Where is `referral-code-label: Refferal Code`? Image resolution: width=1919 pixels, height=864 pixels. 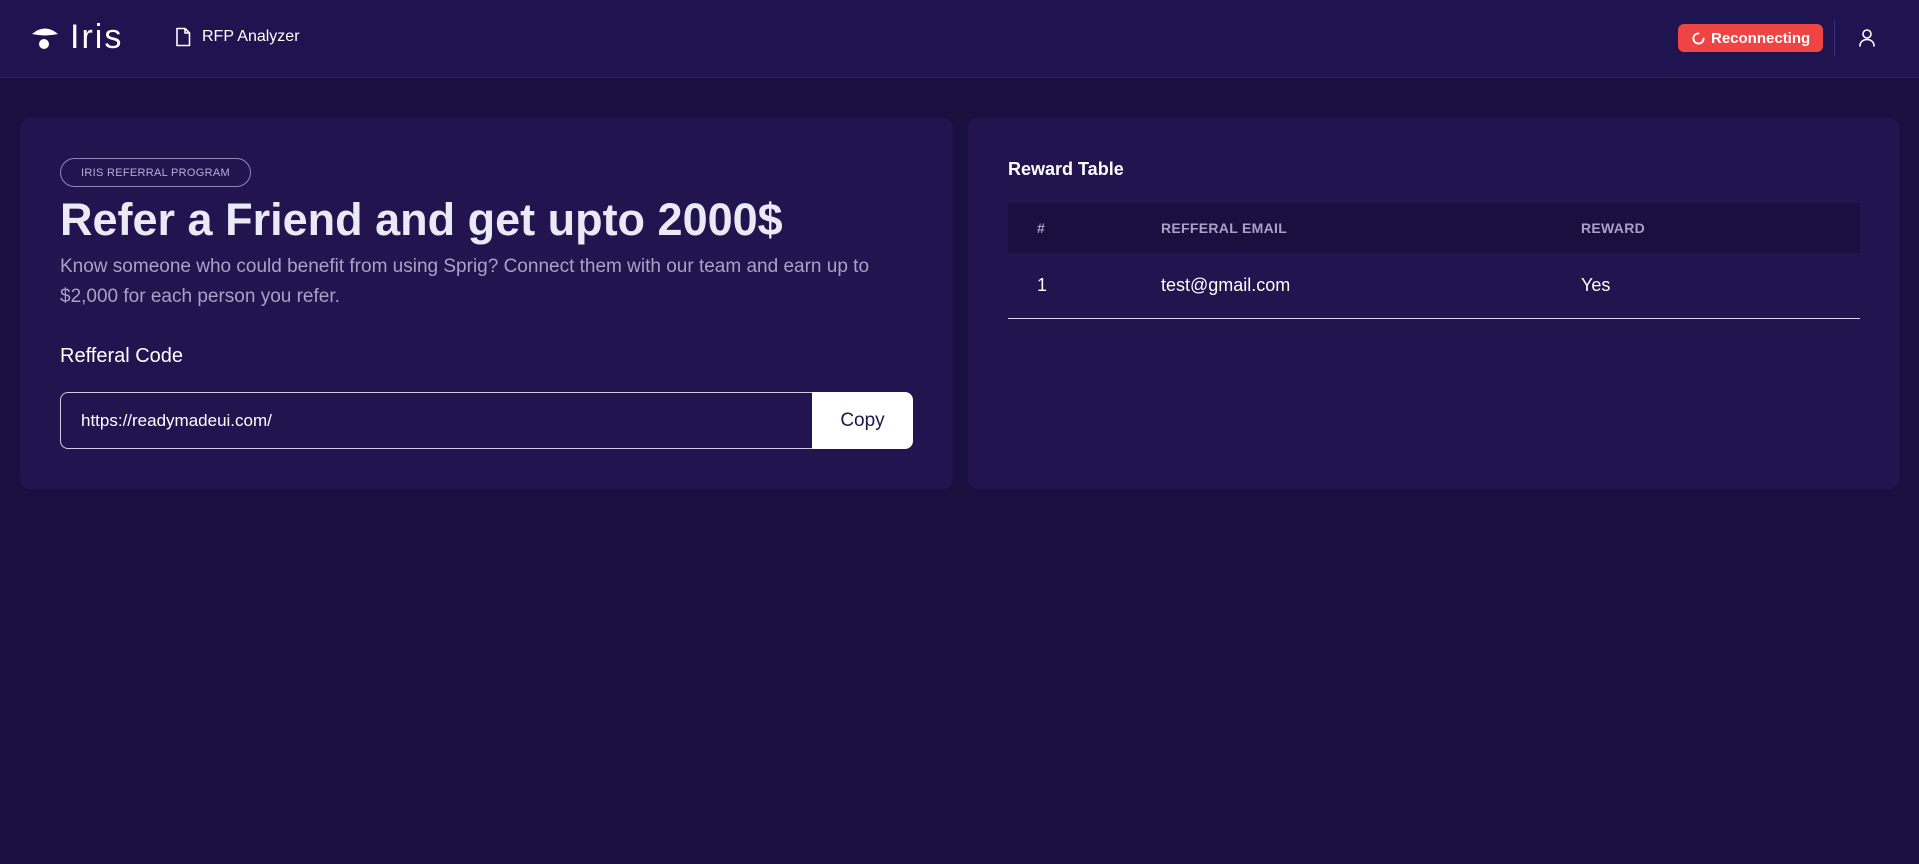 referral-code-label: Refferal Code is located at coordinates (122, 356).